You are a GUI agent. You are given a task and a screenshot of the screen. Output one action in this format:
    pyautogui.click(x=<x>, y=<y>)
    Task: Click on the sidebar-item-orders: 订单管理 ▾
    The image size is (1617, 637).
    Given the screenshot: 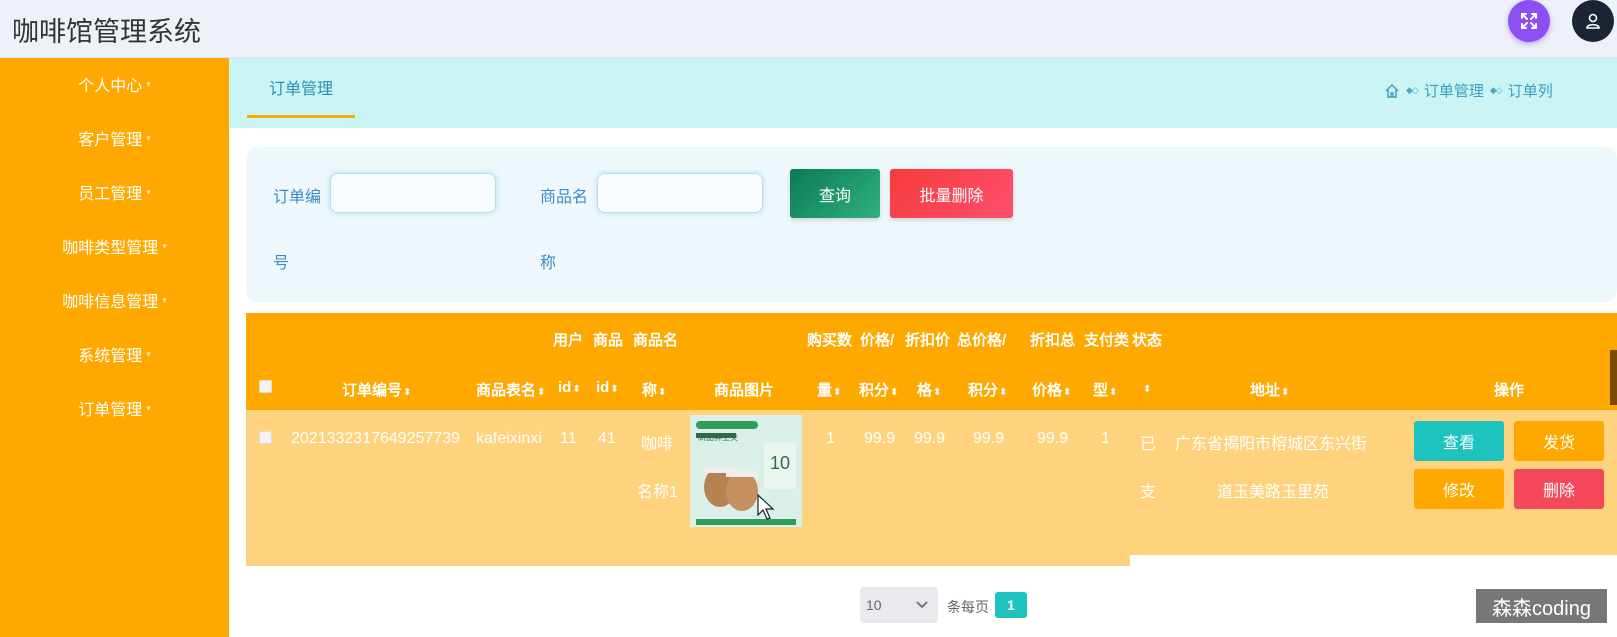 What is the action you would take?
    pyautogui.click(x=114, y=408)
    